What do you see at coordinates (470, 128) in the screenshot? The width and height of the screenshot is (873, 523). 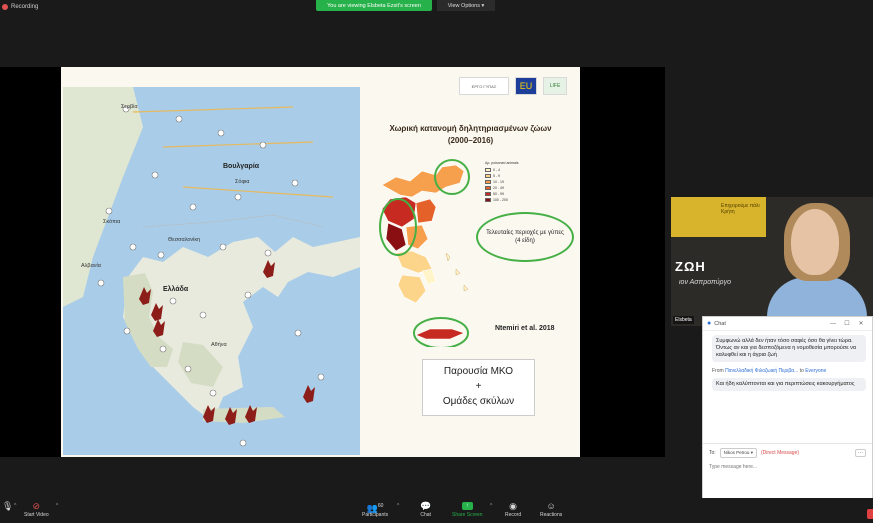 I see `slide-title-line1: Χωρική κατανομή δηλητηριασμένων ζώων` at bounding box center [470, 128].